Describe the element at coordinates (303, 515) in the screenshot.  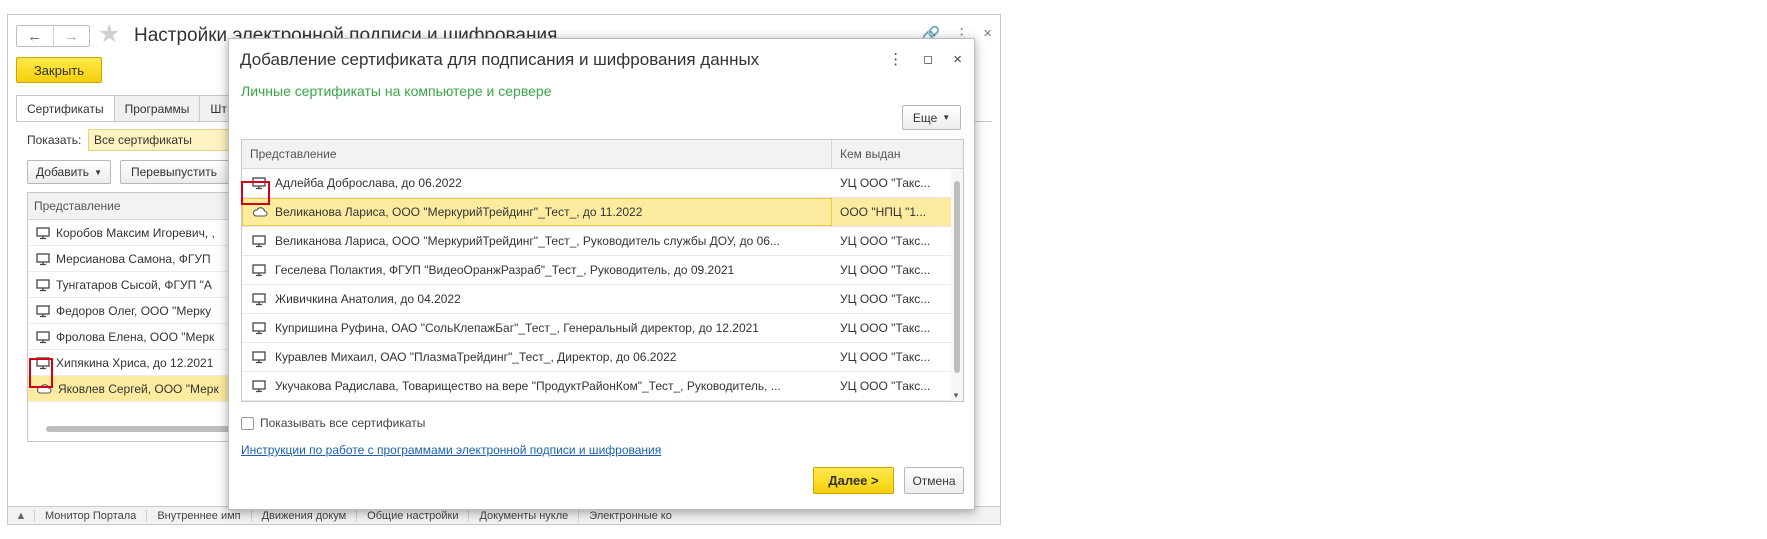
I see `taskbar-item: Движения докум` at that location.